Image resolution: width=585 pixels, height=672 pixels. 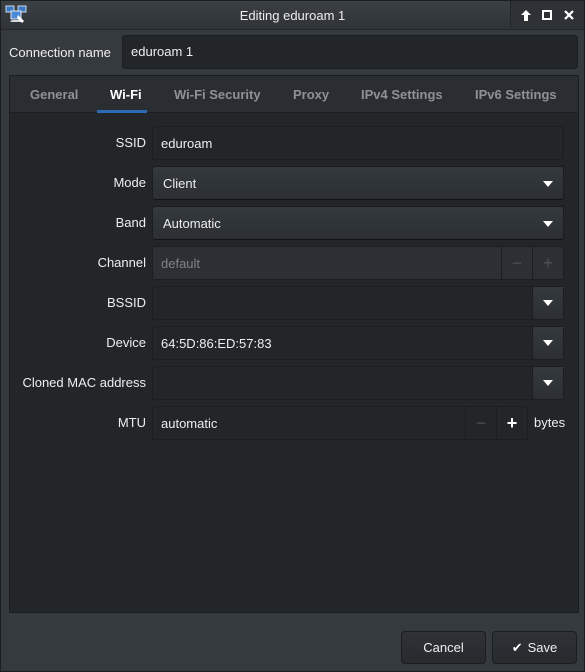 I want to click on cloned-mac-dropdown-button, so click(x=547, y=383).